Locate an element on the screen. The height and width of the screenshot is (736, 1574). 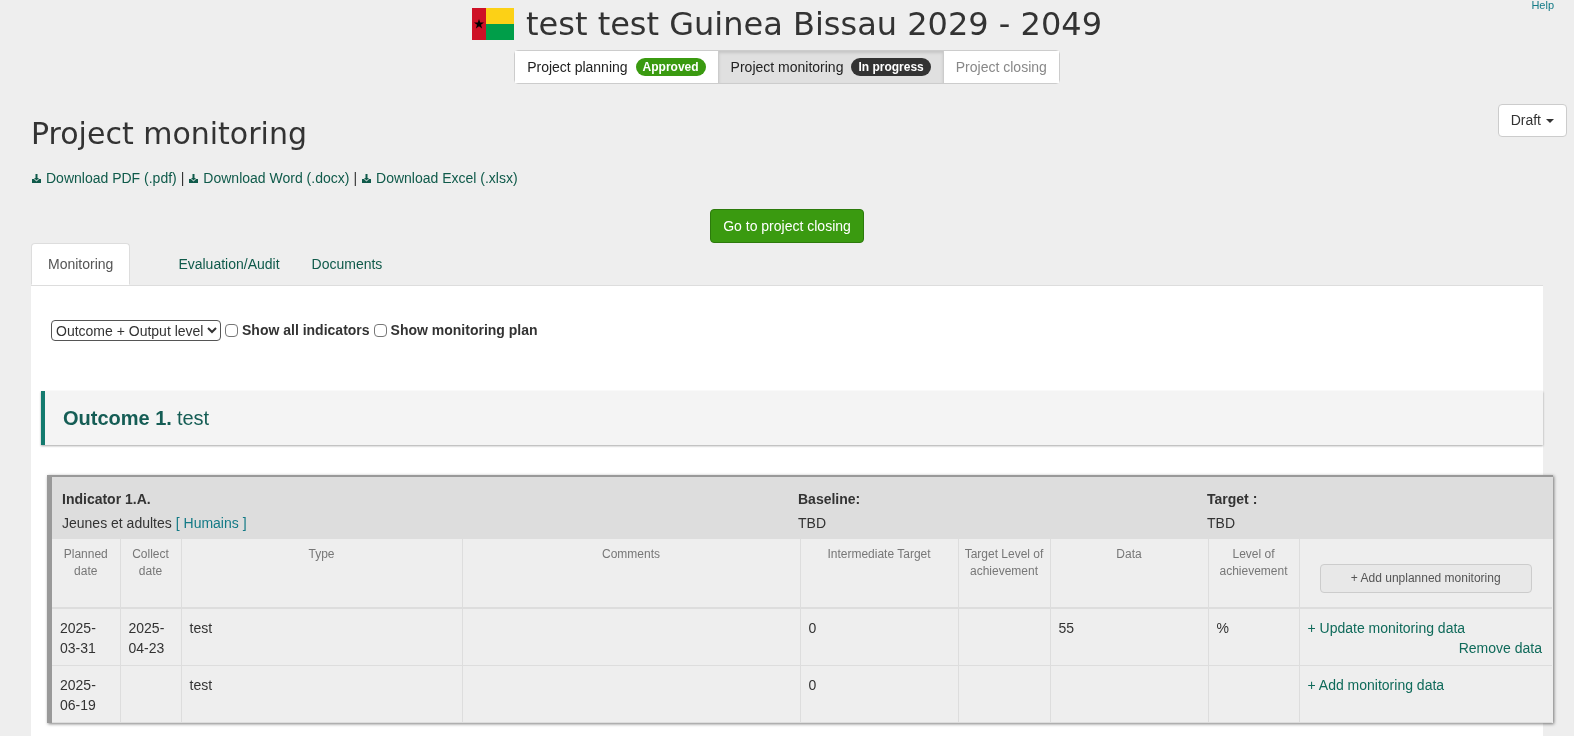
add-unplanned-button: + Add unplanned monitoring is located at coordinates (1425, 578).